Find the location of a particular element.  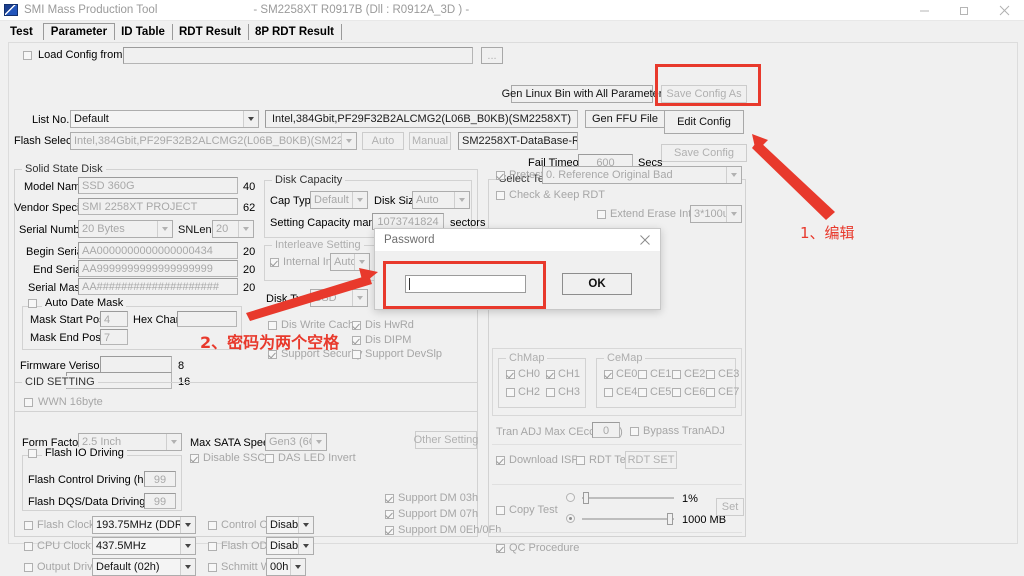

output-driving-checkbox is located at coordinates (28, 567).